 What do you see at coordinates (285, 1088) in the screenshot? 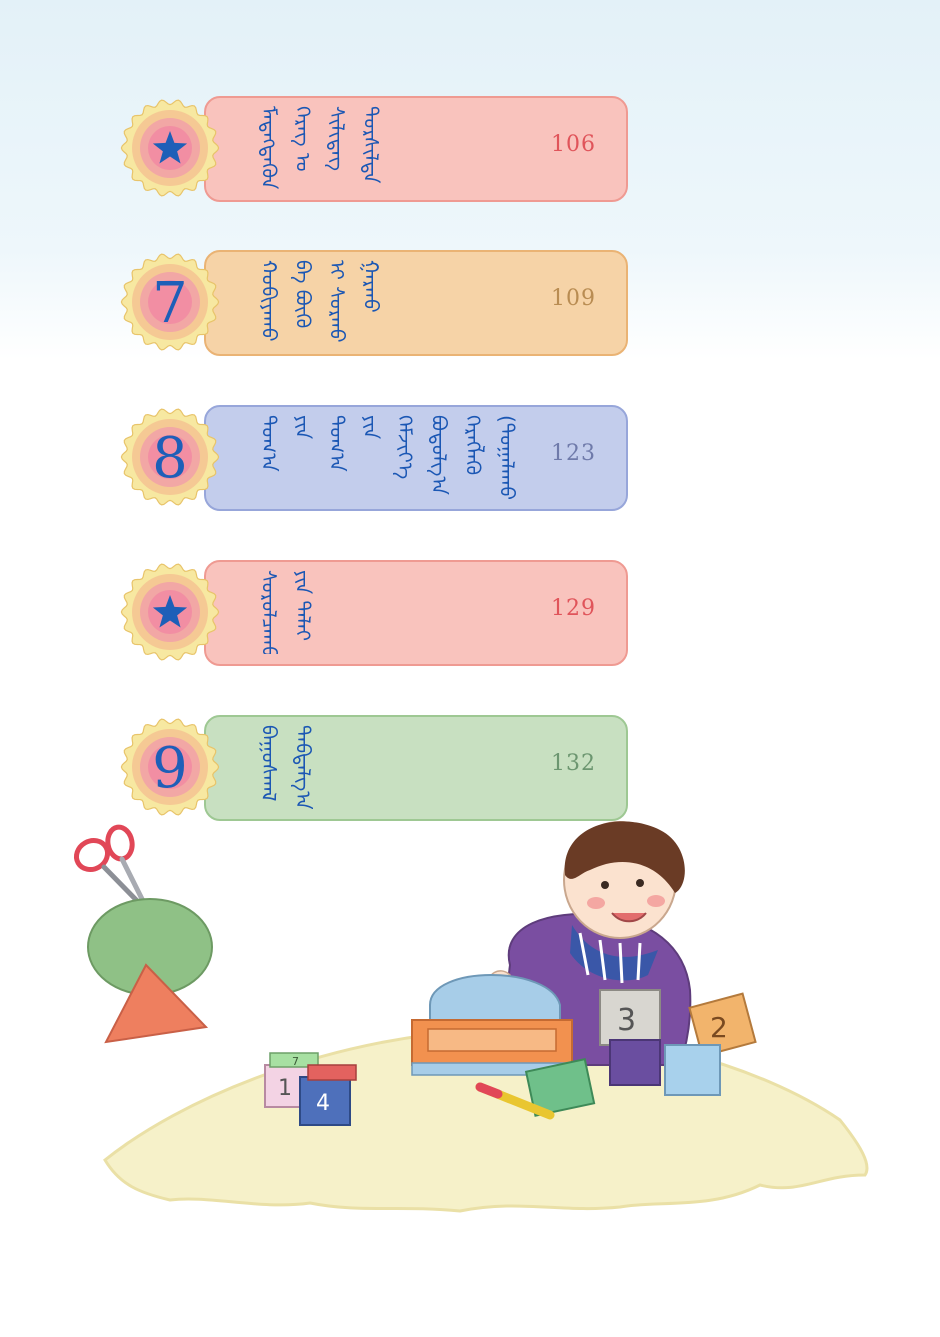
I see `block-label: 1` at bounding box center [285, 1088].